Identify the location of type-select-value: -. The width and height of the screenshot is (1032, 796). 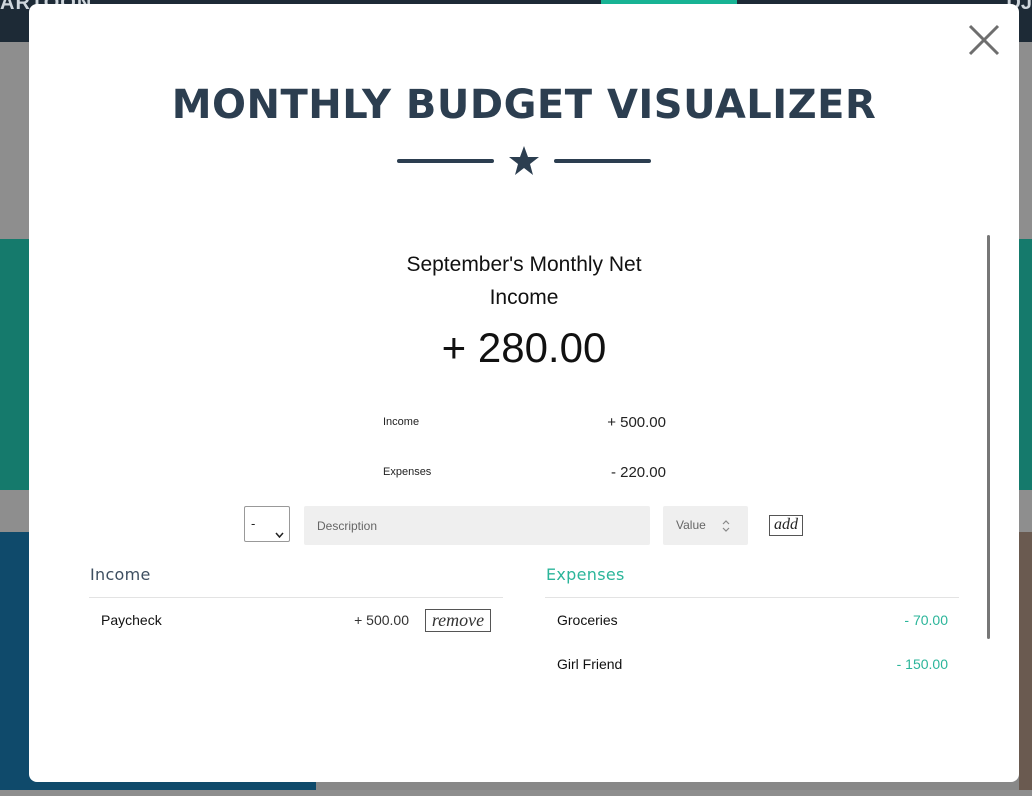
(253, 523).